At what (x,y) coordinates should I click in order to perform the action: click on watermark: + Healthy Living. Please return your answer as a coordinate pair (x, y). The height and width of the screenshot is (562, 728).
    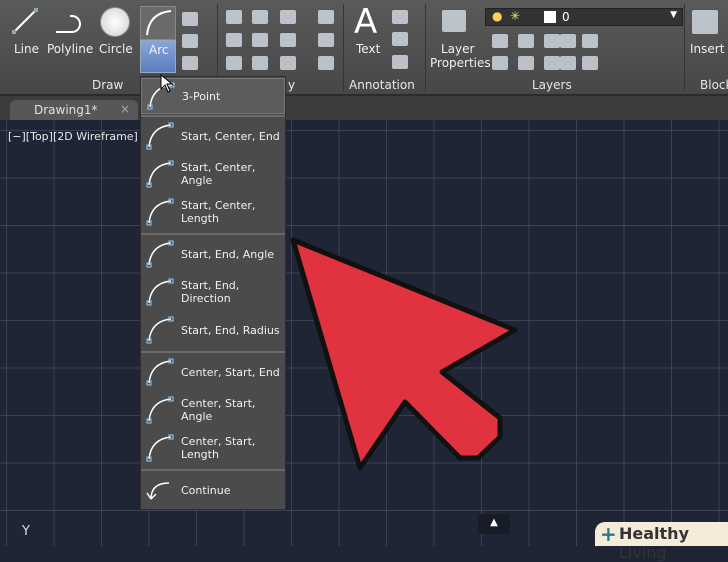
    Looking at the image, I should click on (661, 542).